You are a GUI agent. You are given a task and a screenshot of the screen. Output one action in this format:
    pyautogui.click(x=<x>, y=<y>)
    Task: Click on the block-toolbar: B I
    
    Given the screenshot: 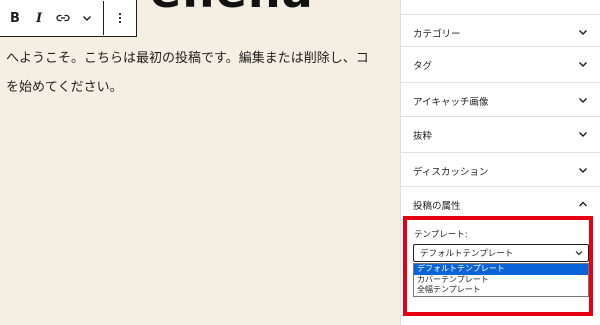 What is the action you would take?
    pyautogui.click(x=68, y=18)
    